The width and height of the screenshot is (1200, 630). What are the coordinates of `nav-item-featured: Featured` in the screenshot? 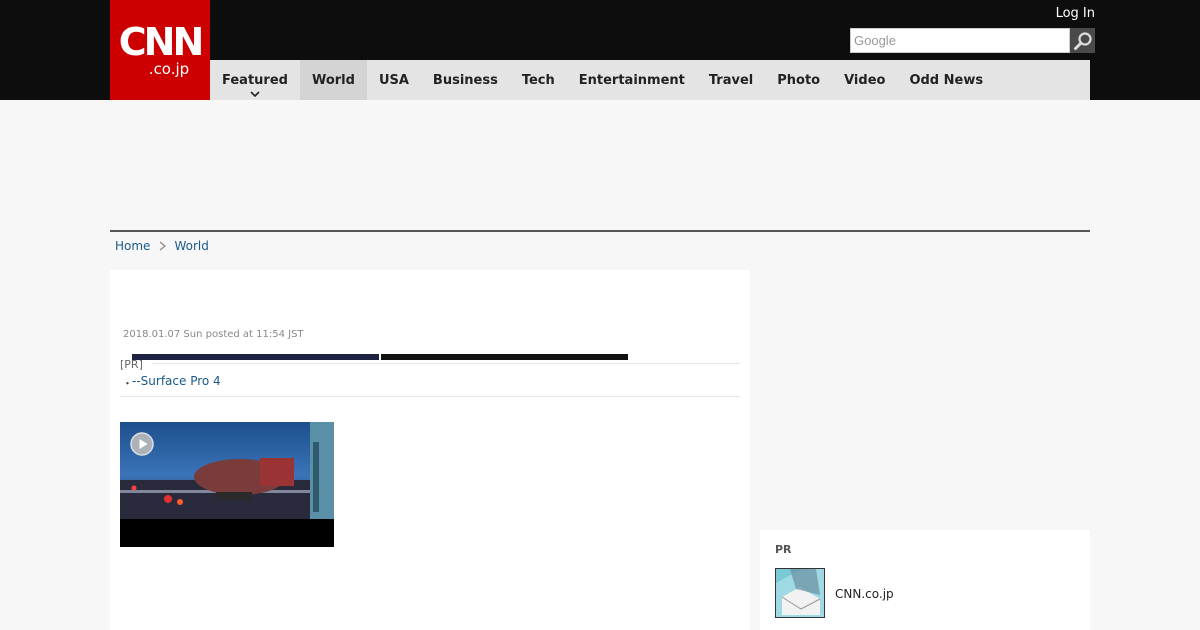 It's located at (255, 80).